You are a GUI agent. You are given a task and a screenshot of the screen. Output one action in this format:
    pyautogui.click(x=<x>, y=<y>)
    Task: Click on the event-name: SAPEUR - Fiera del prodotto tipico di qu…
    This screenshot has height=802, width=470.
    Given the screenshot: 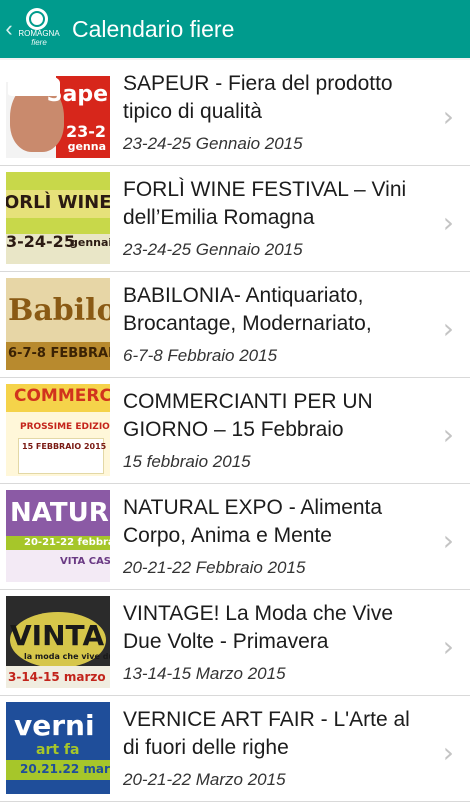 What is the action you would take?
    pyautogui.click(x=258, y=97)
    